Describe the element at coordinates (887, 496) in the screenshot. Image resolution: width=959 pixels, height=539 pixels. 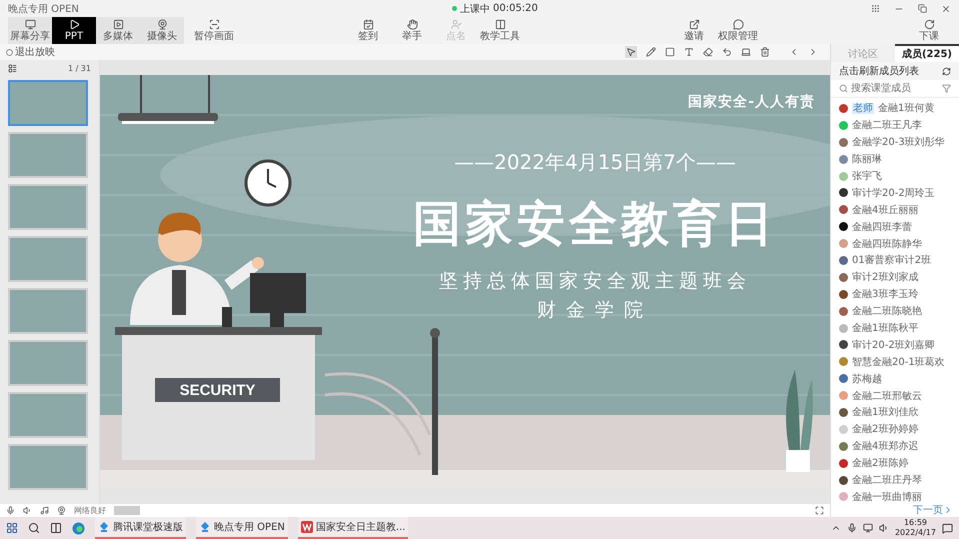
I see `member-name: 金融一班曲博丽` at that location.